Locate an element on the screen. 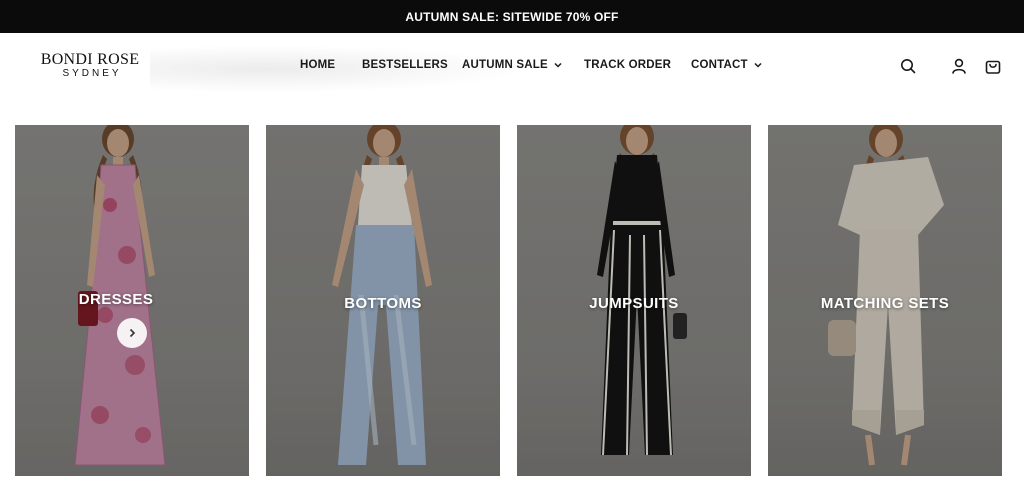 Image resolution: width=1024 pixels, height=489 pixels. brand-name: BONDI ROSE is located at coordinates (90, 59).